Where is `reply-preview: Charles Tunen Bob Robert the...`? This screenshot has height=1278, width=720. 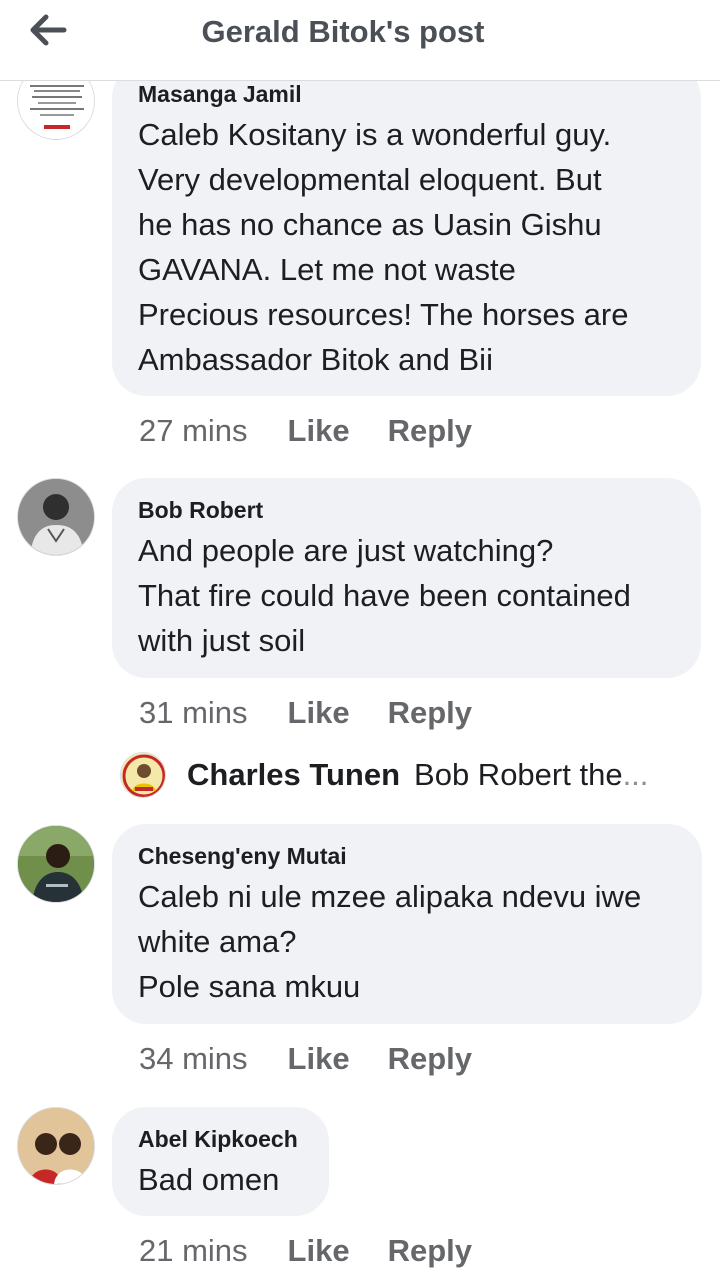
reply-preview: Charles Tunen Bob Robert the... is located at coordinates (410, 775).